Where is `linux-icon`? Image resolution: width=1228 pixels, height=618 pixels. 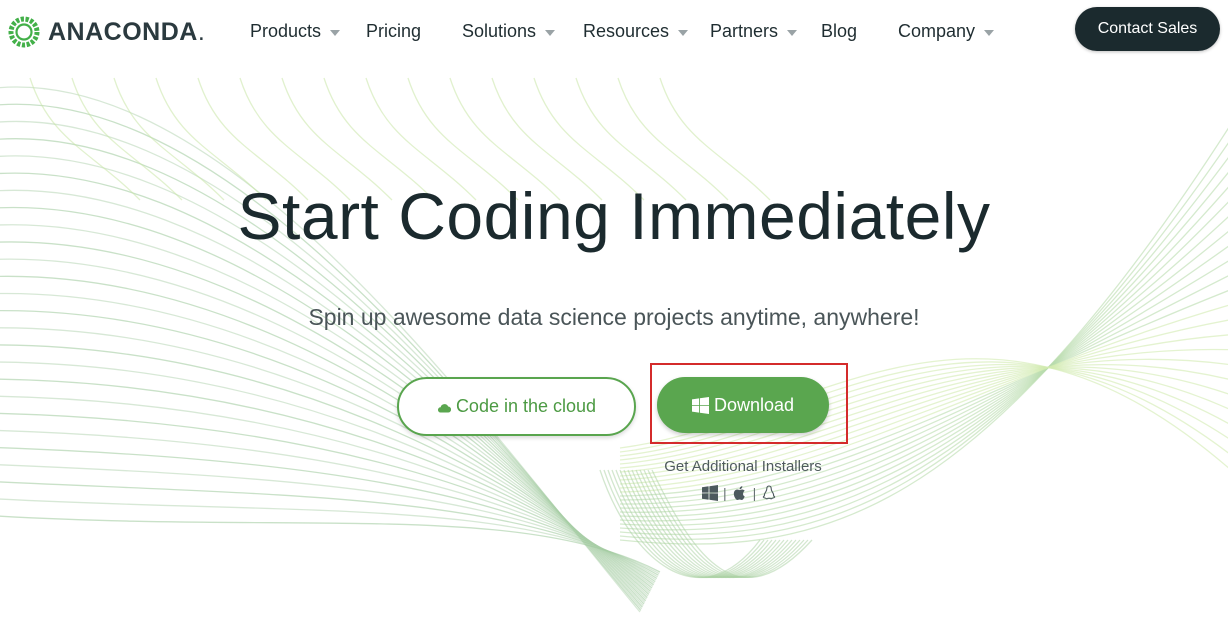 linux-icon is located at coordinates (769, 493).